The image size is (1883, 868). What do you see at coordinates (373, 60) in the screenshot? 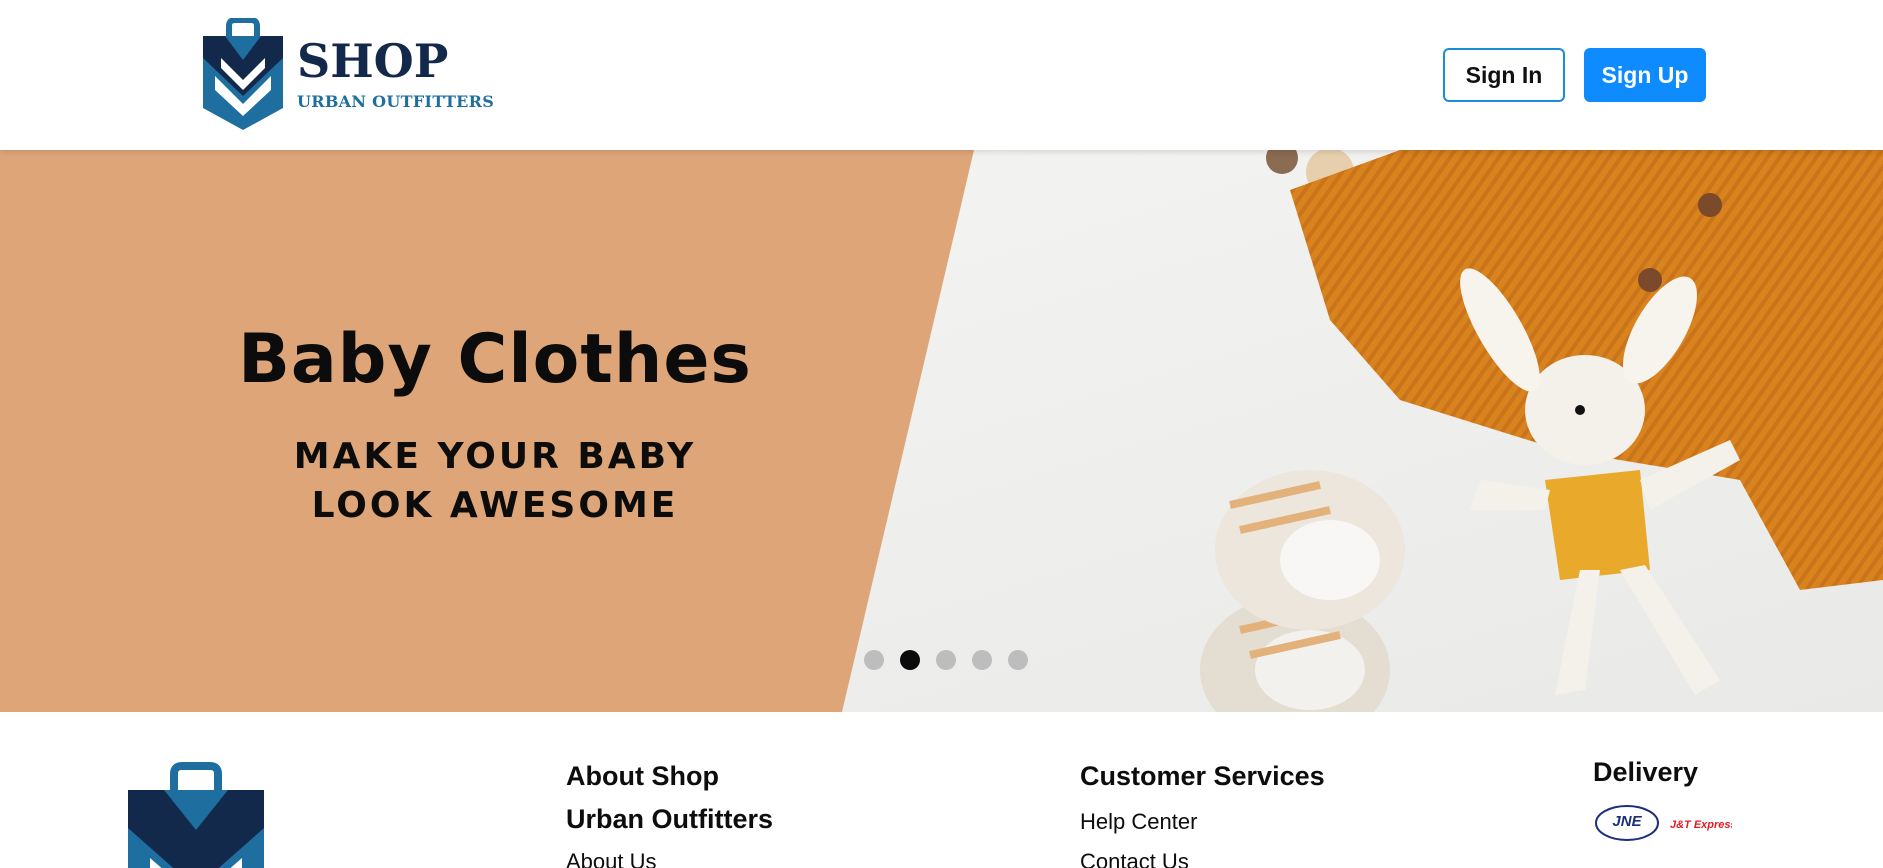
I see `logo-title: SHOP` at bounding box center [373, 60].